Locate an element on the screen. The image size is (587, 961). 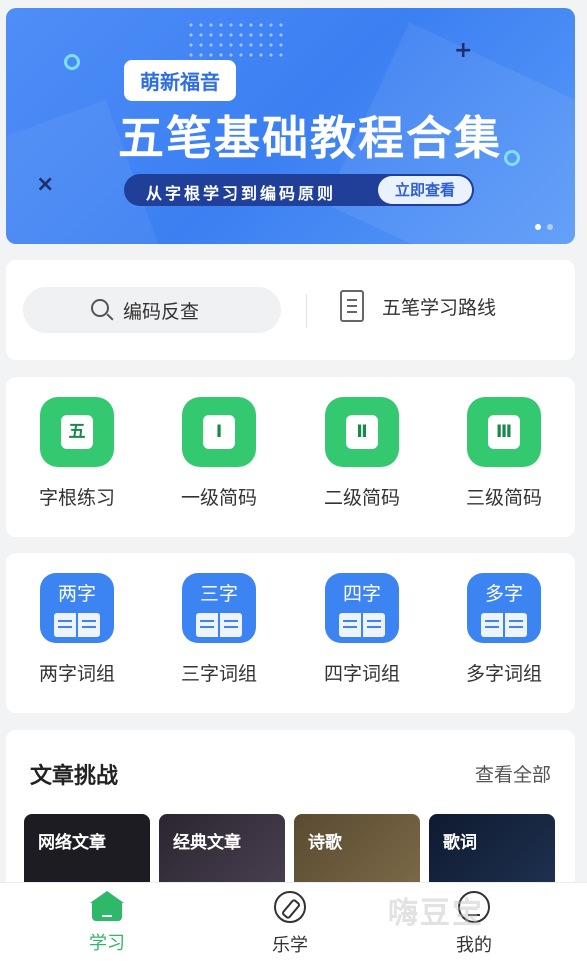
banner-subtitle: 从字根学习到编码原则 is located at coordinates (241, 193).